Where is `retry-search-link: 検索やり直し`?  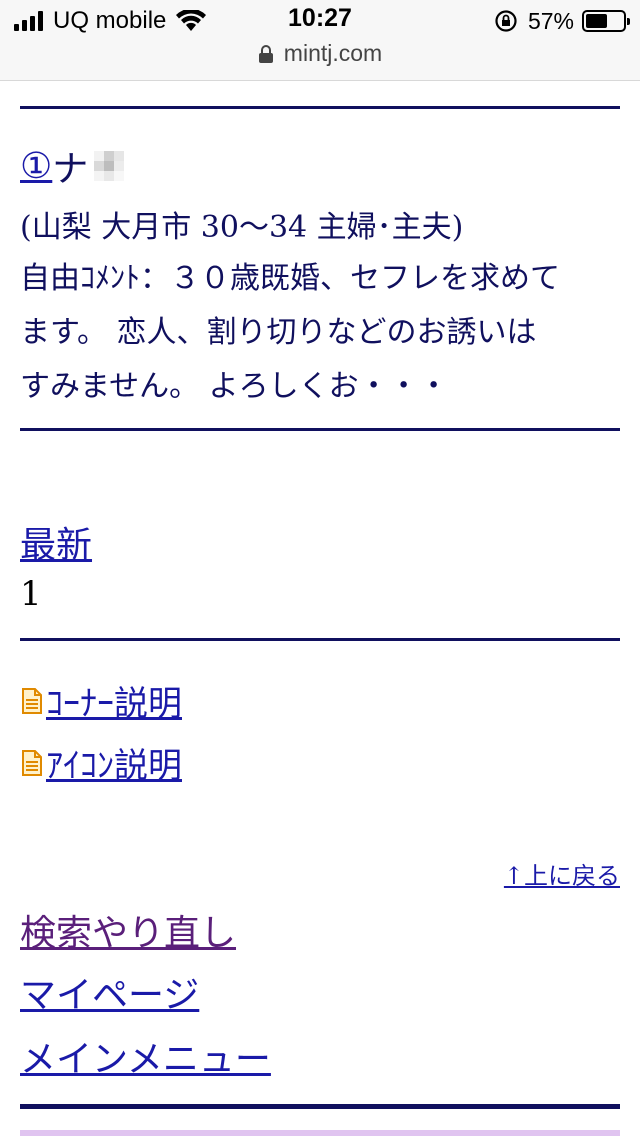
retry-search-link: 検索やり直し is located at coordinates (128, 930).